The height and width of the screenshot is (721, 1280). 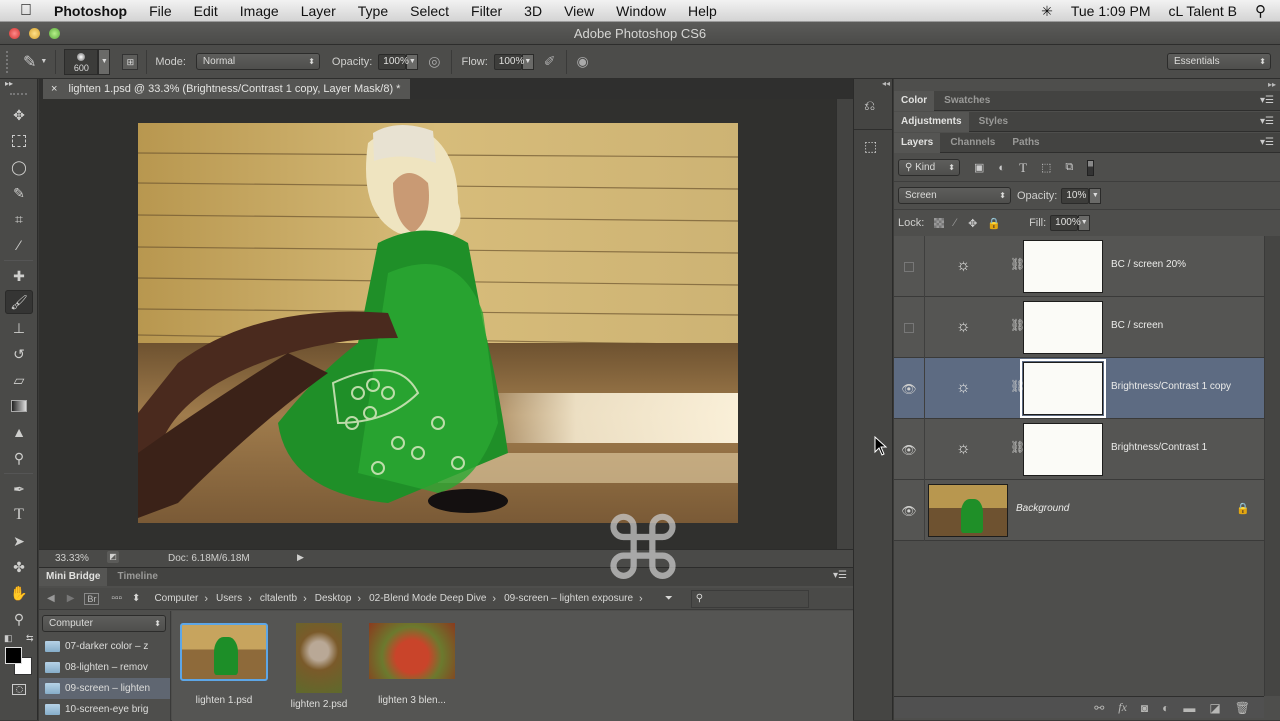 I want to click on filter-kind-select: ⚲ Kind ⬍, so click(x=929, y=167).